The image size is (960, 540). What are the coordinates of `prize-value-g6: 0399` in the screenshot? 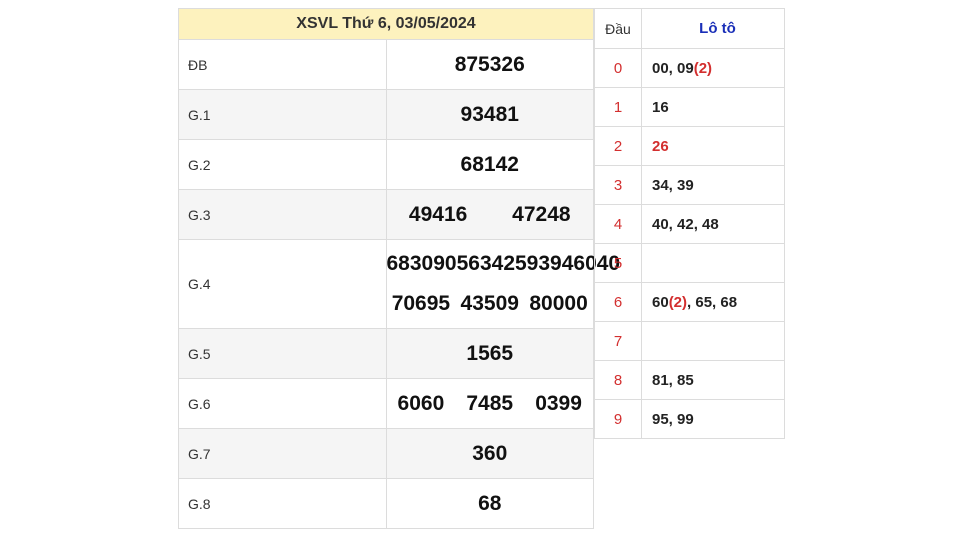 It's located at (558, 403).